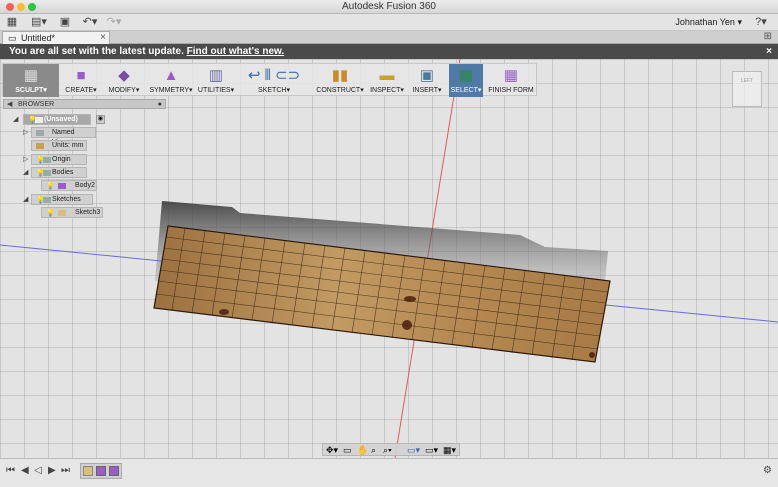  I want to click on sketch-icon: ↩ ⫴ ⊂⊃, so click(274, 75).